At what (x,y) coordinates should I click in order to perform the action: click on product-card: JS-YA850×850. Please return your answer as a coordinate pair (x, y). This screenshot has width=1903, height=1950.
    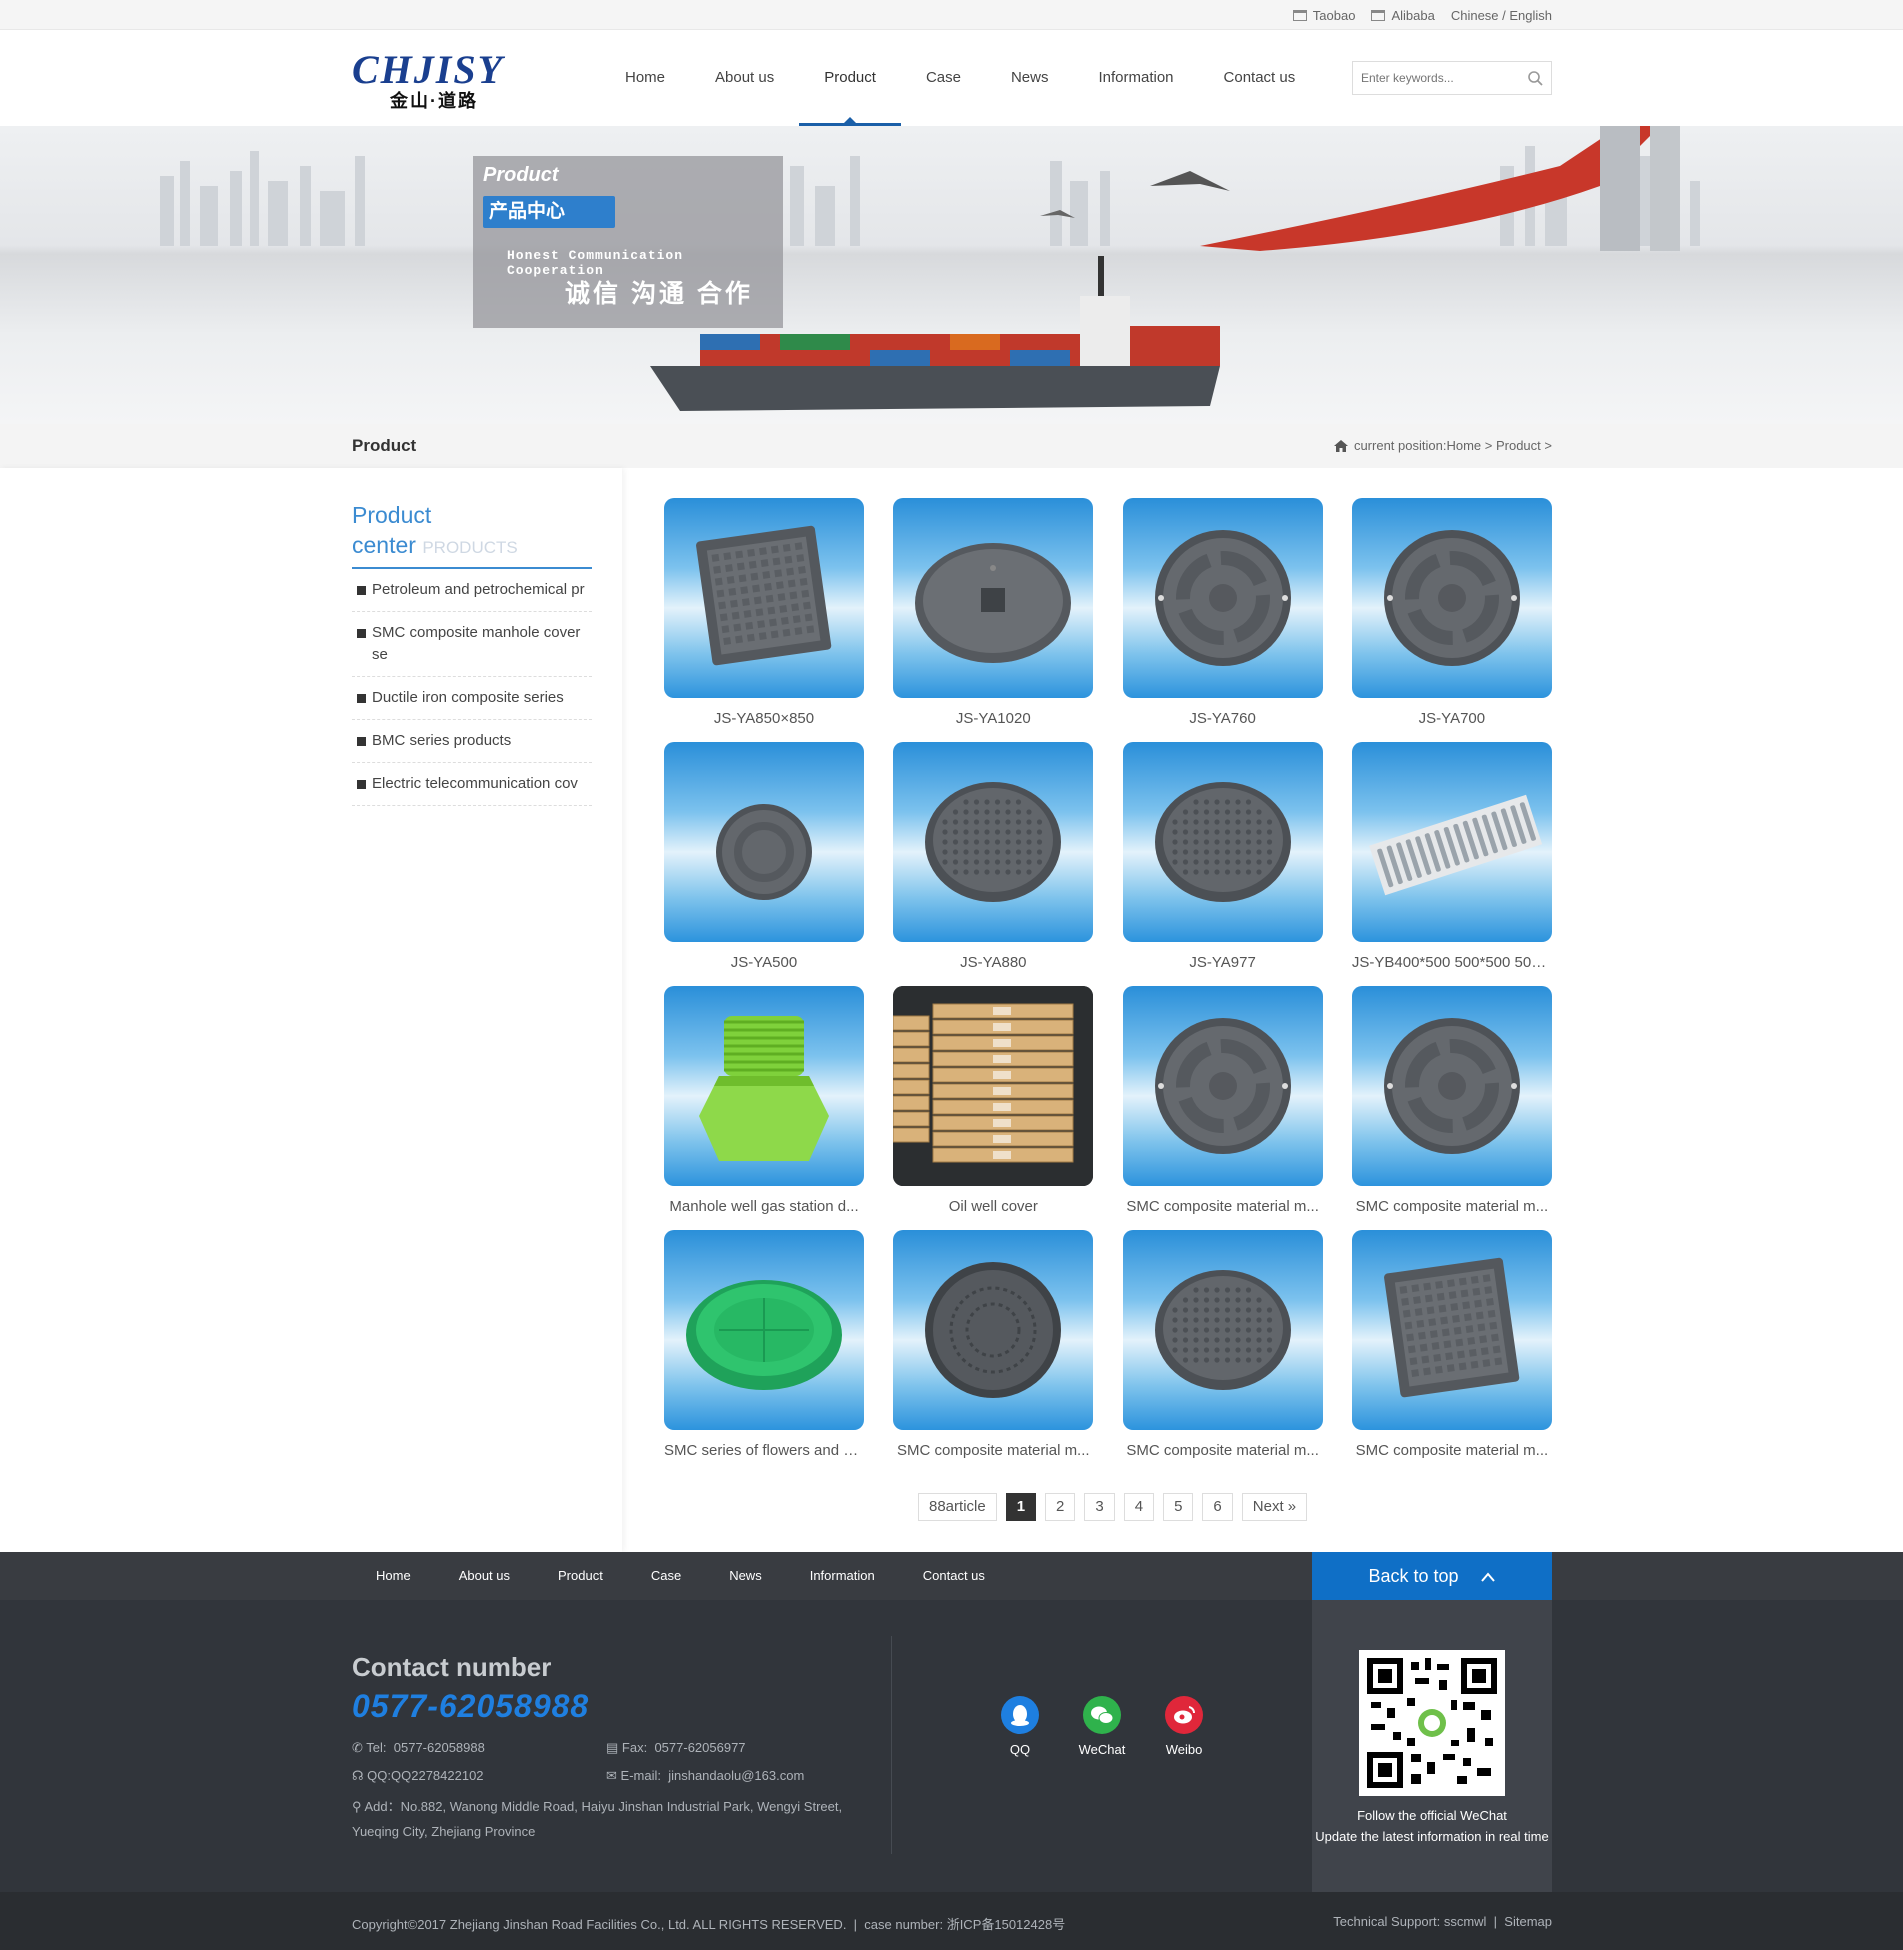
    Looking at the image, I should click on (764, 612).